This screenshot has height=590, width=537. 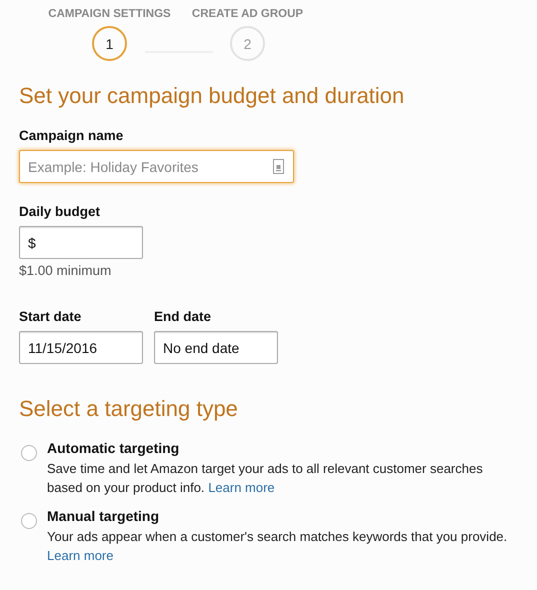 What do you see at coordinates (128, 409) in the screenshot?
I see `section-heading: Select a targeting type` at bounding box center [128, 409].